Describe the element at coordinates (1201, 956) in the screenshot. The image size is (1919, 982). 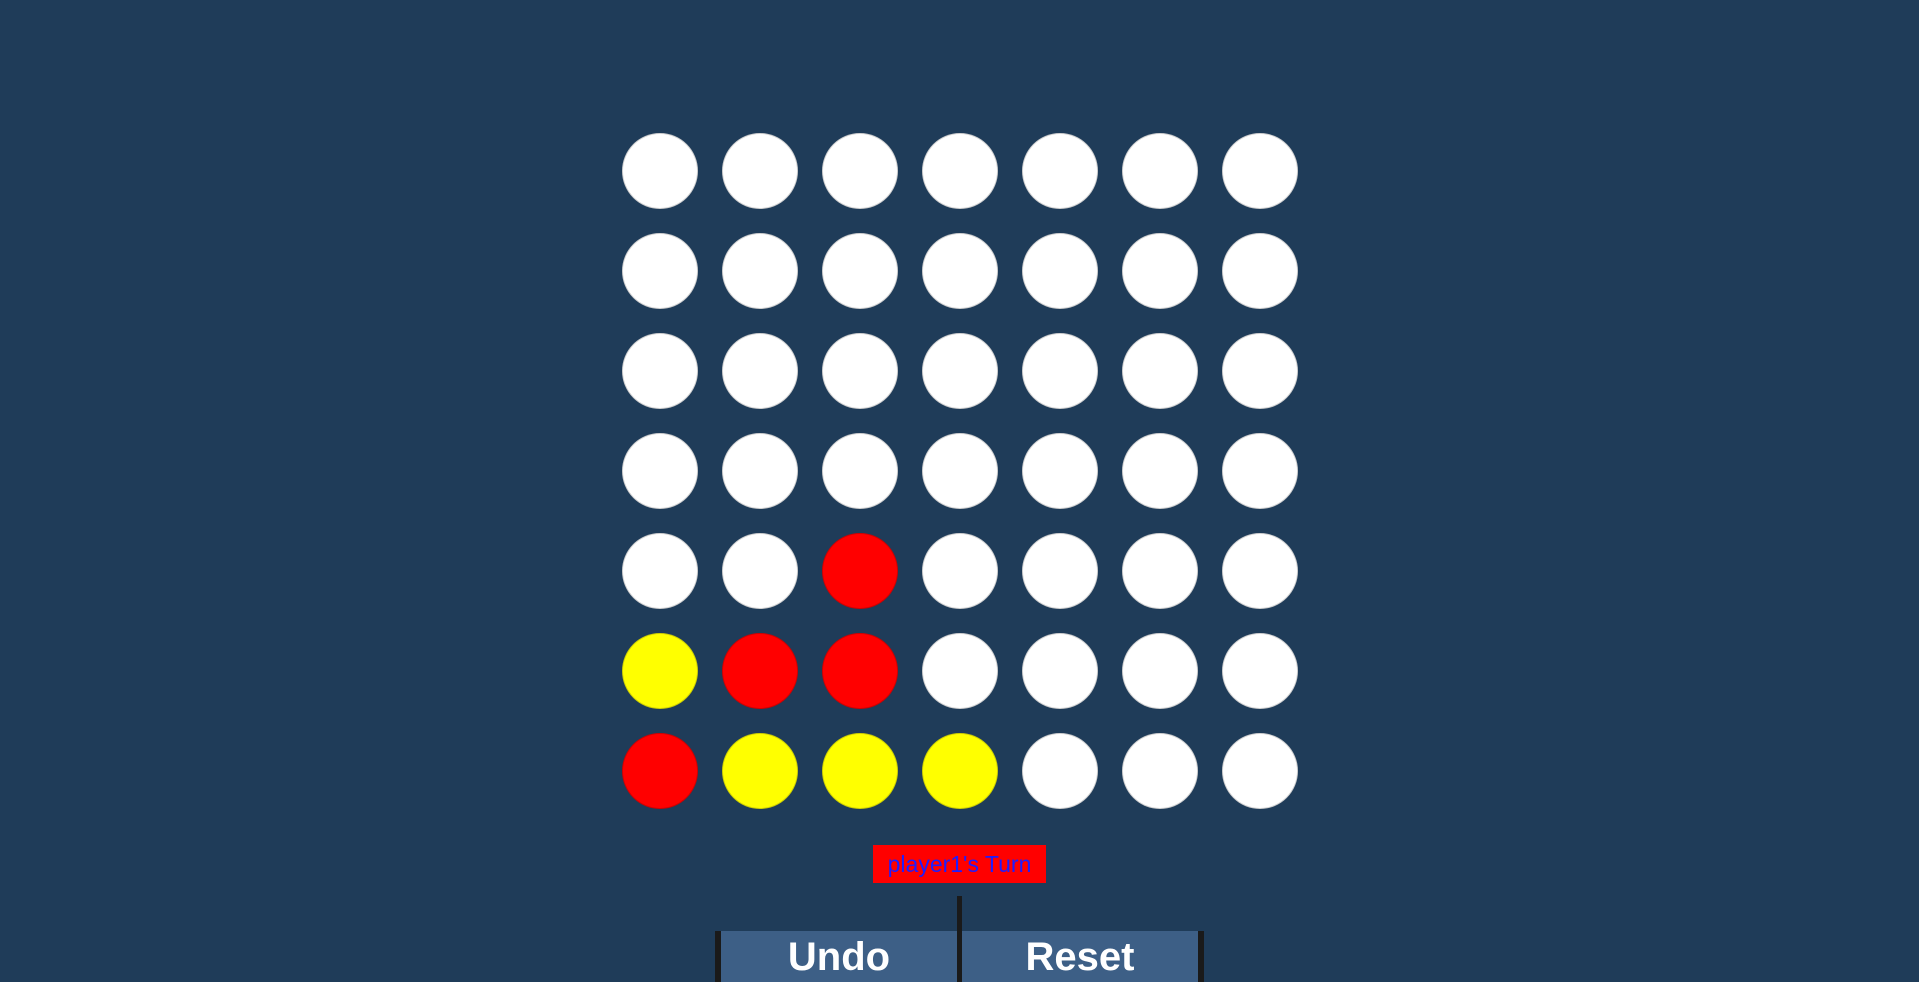
I see `divider-right` at that location.